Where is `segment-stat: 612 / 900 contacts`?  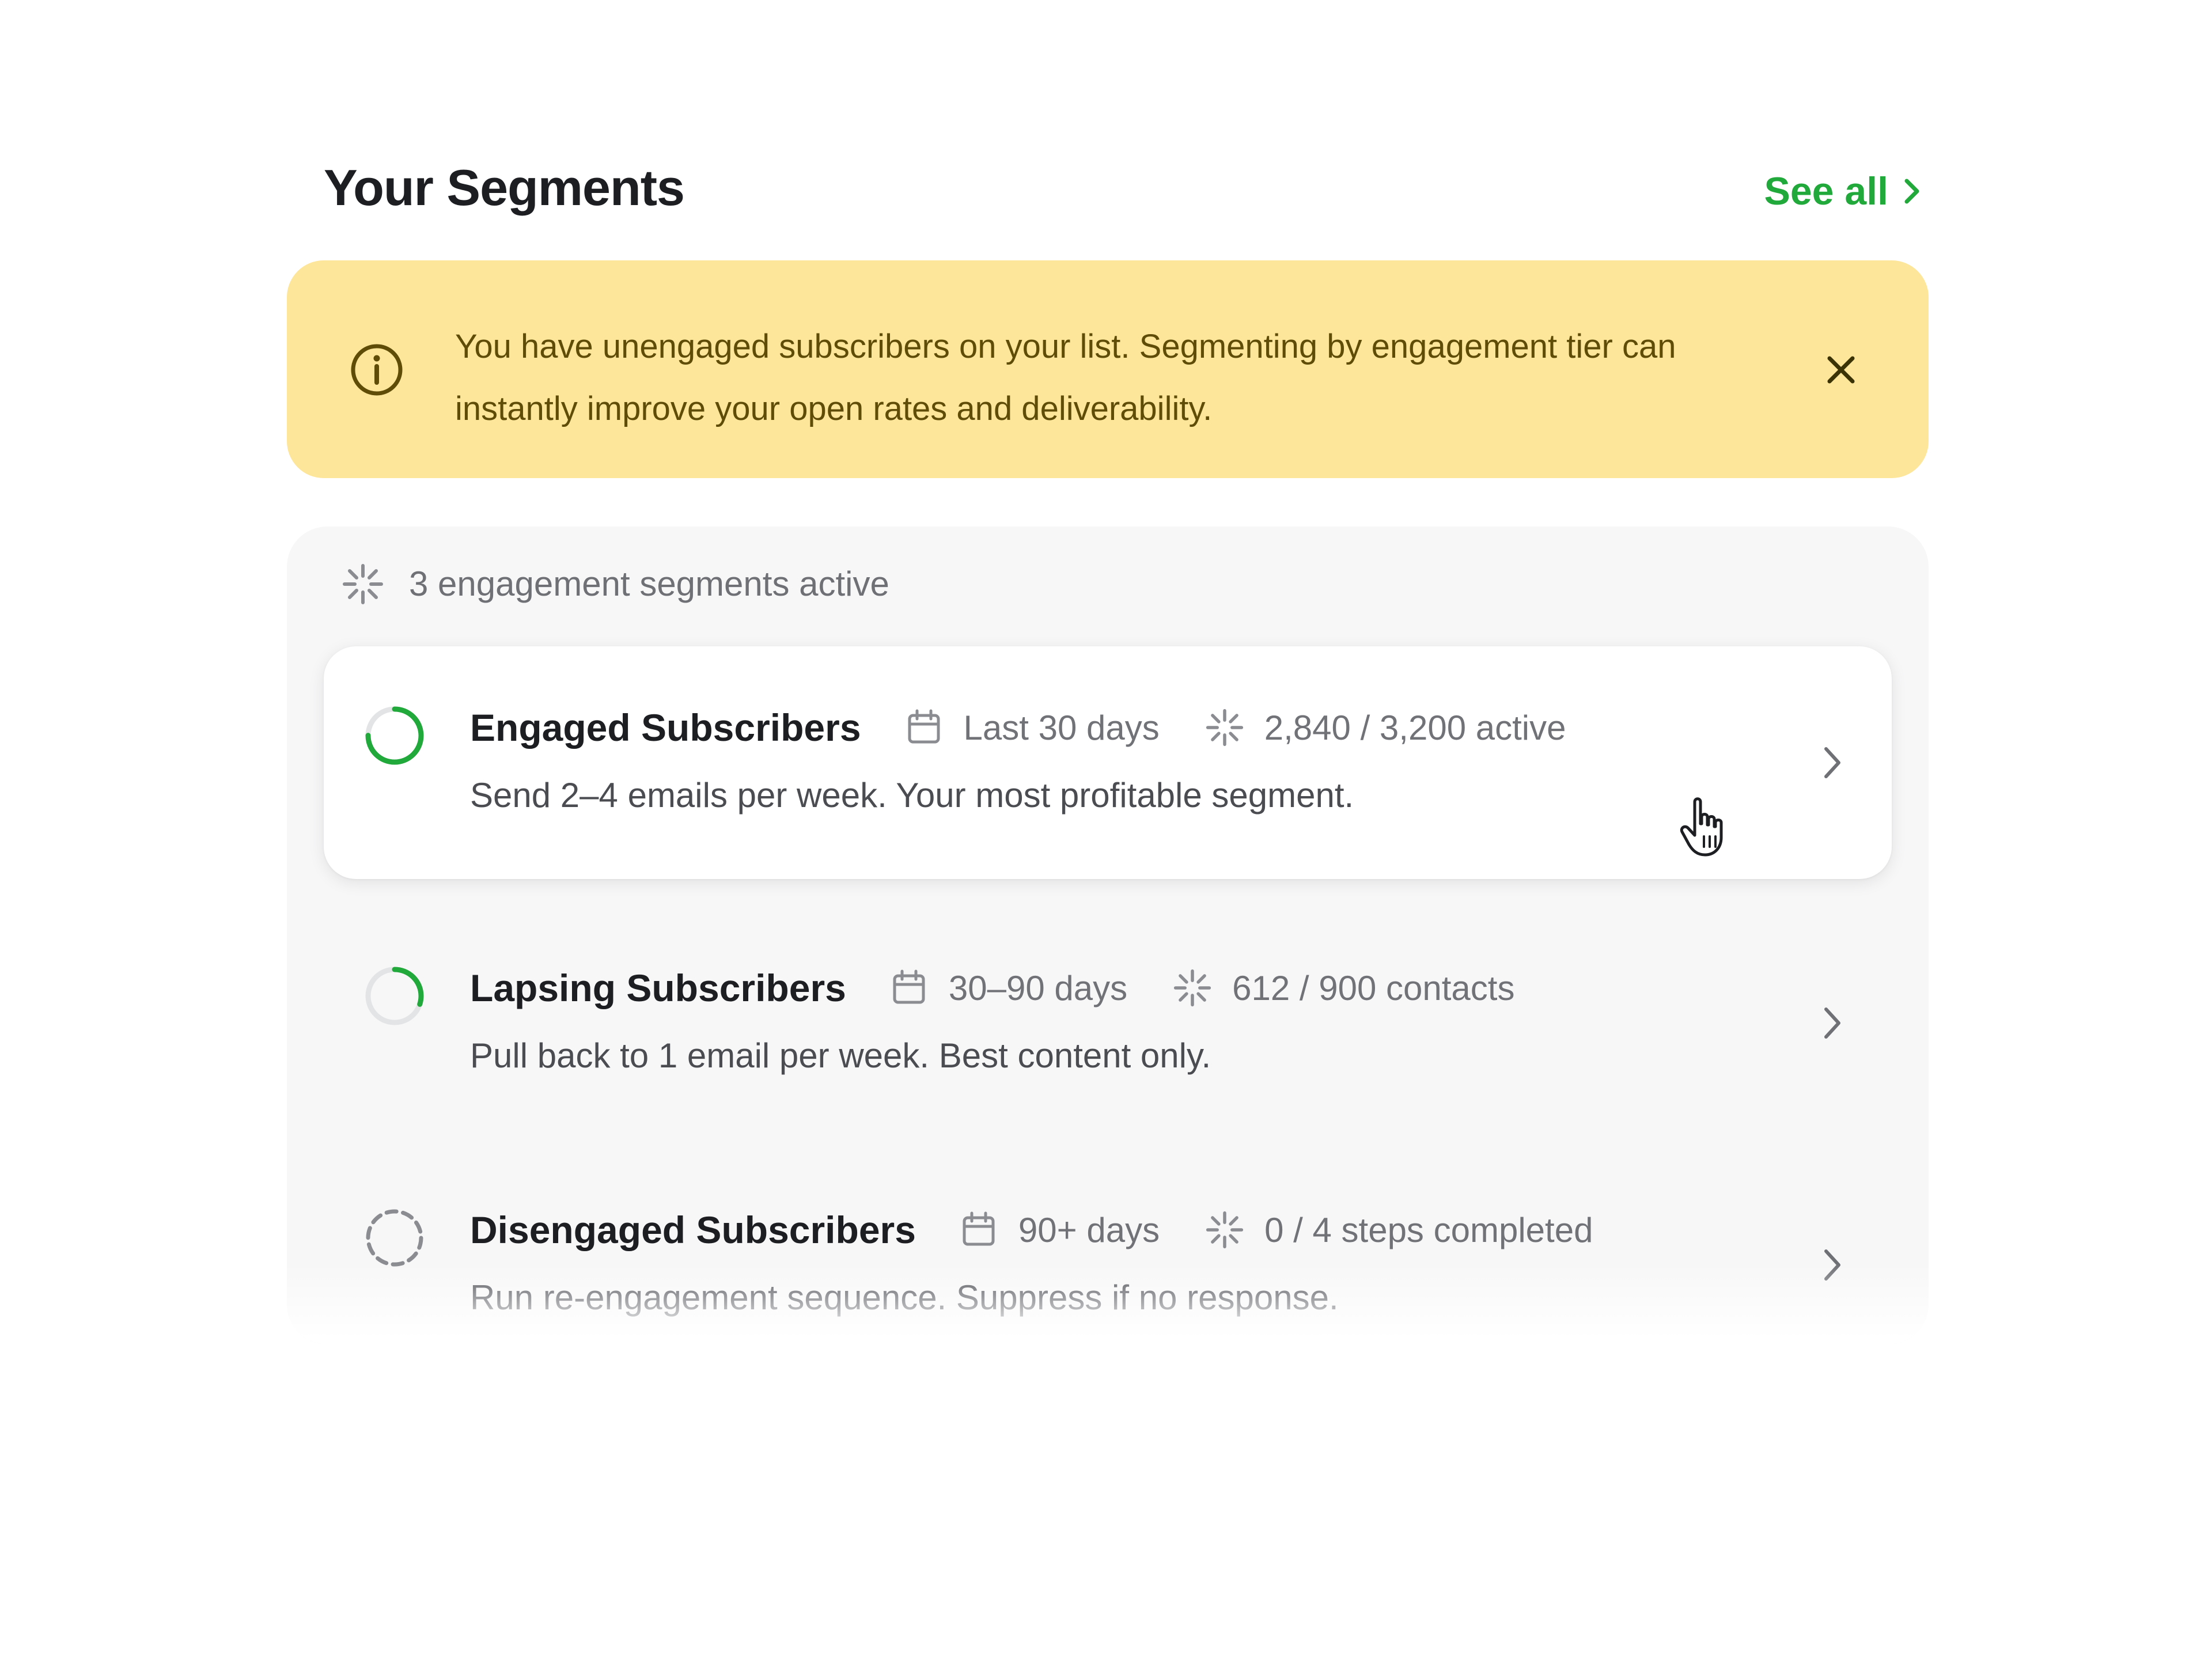
segment-stat: 612 / 900 contacts is located at coordinates (1343, 988).